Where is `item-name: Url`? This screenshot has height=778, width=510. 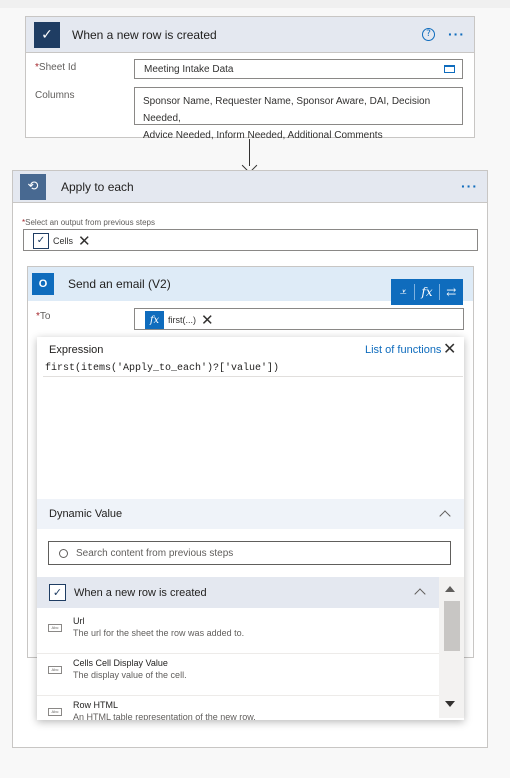 item-name: Url is located at coordinates (79, 621).